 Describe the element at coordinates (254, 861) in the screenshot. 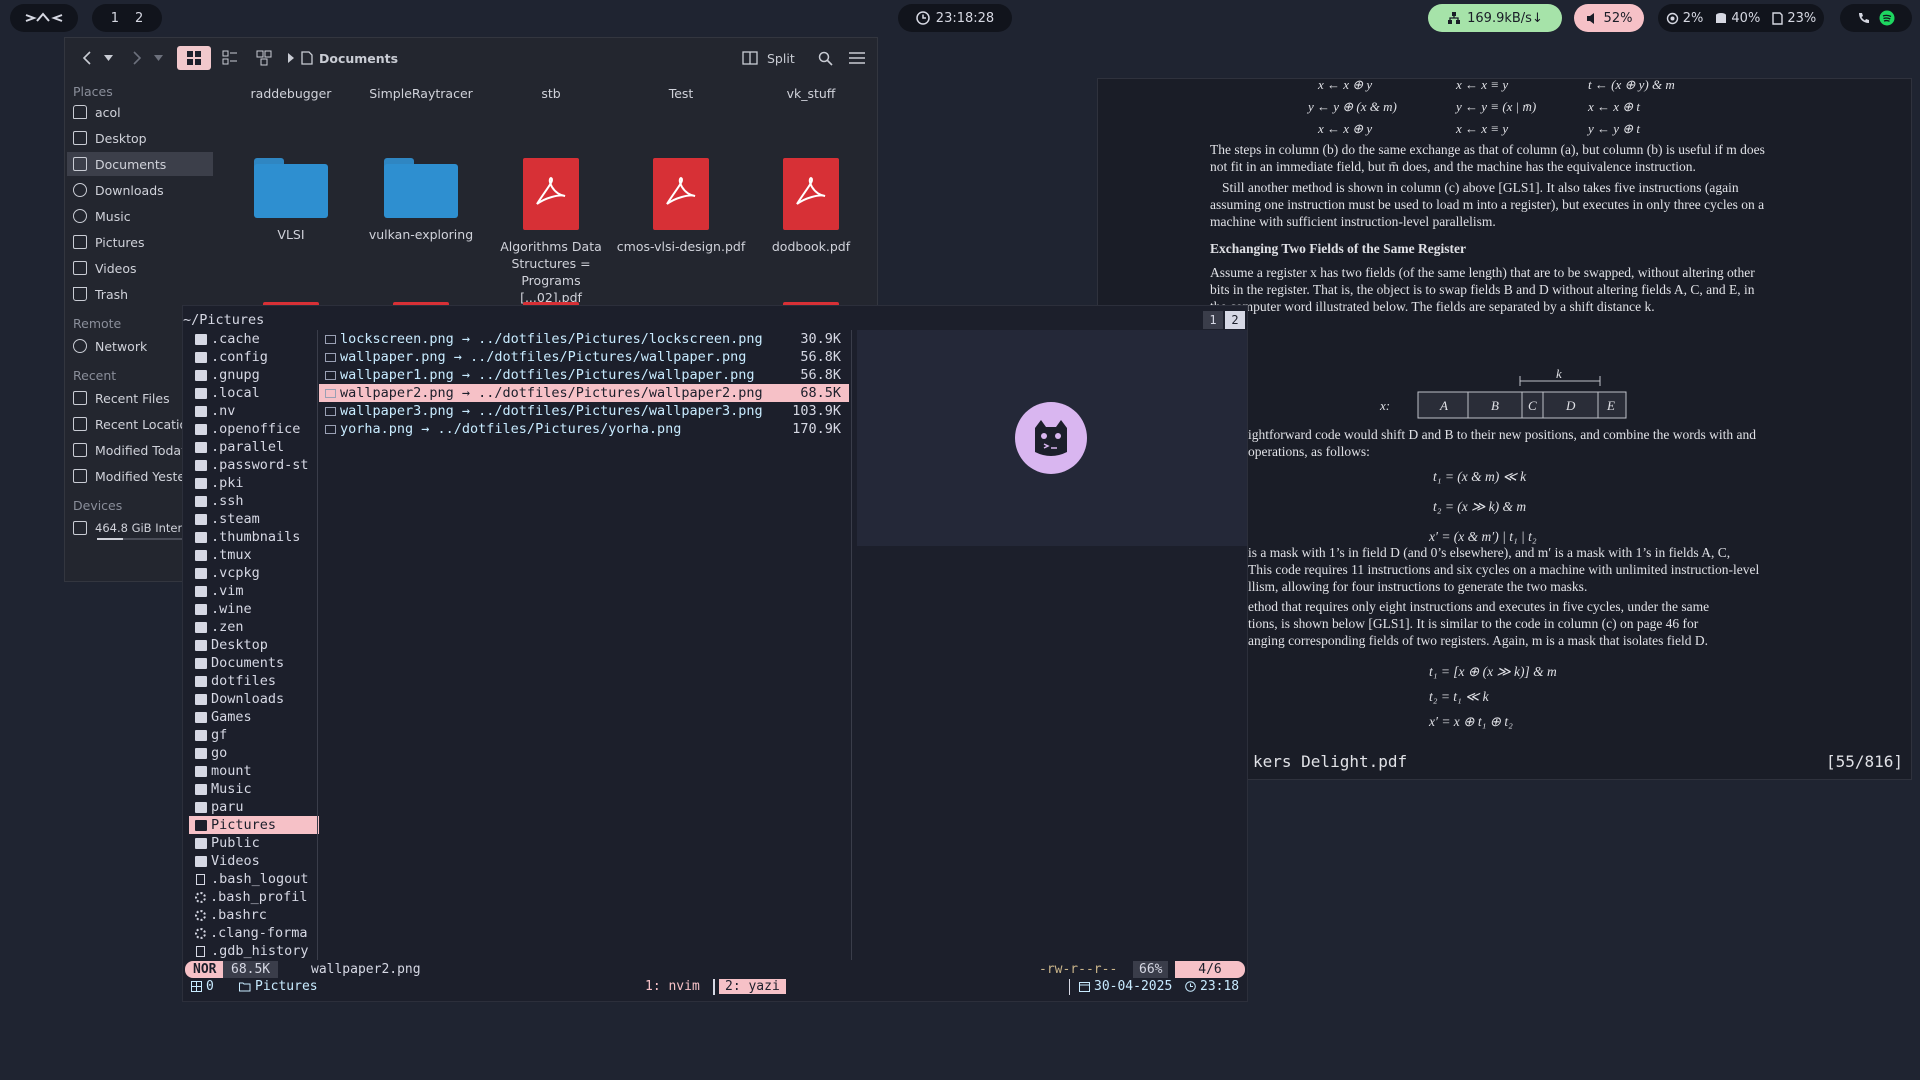

I see `parent-entry: Videos` at that location.